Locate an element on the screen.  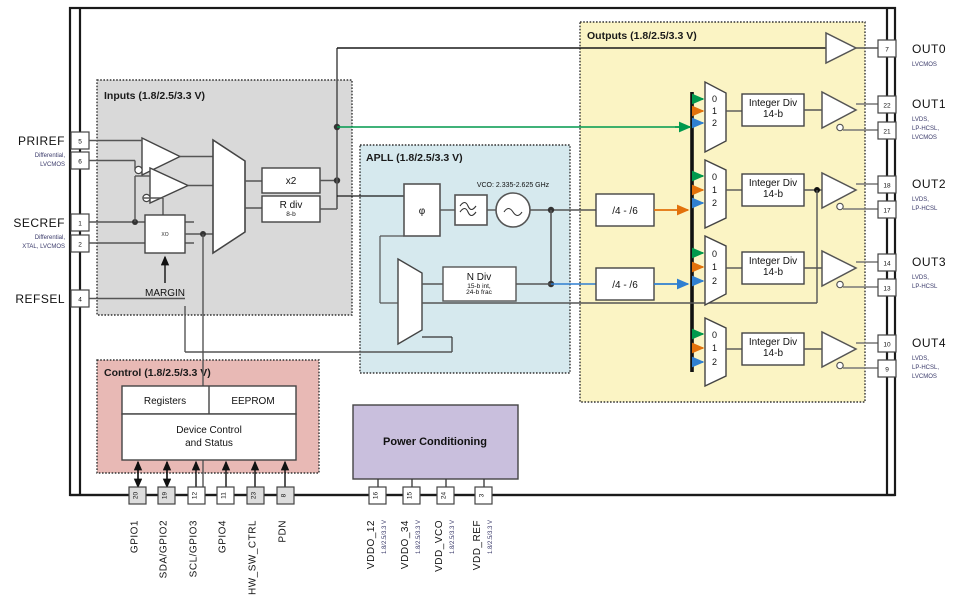
pin-number-10: 10 is located at coordinates (887, 345).